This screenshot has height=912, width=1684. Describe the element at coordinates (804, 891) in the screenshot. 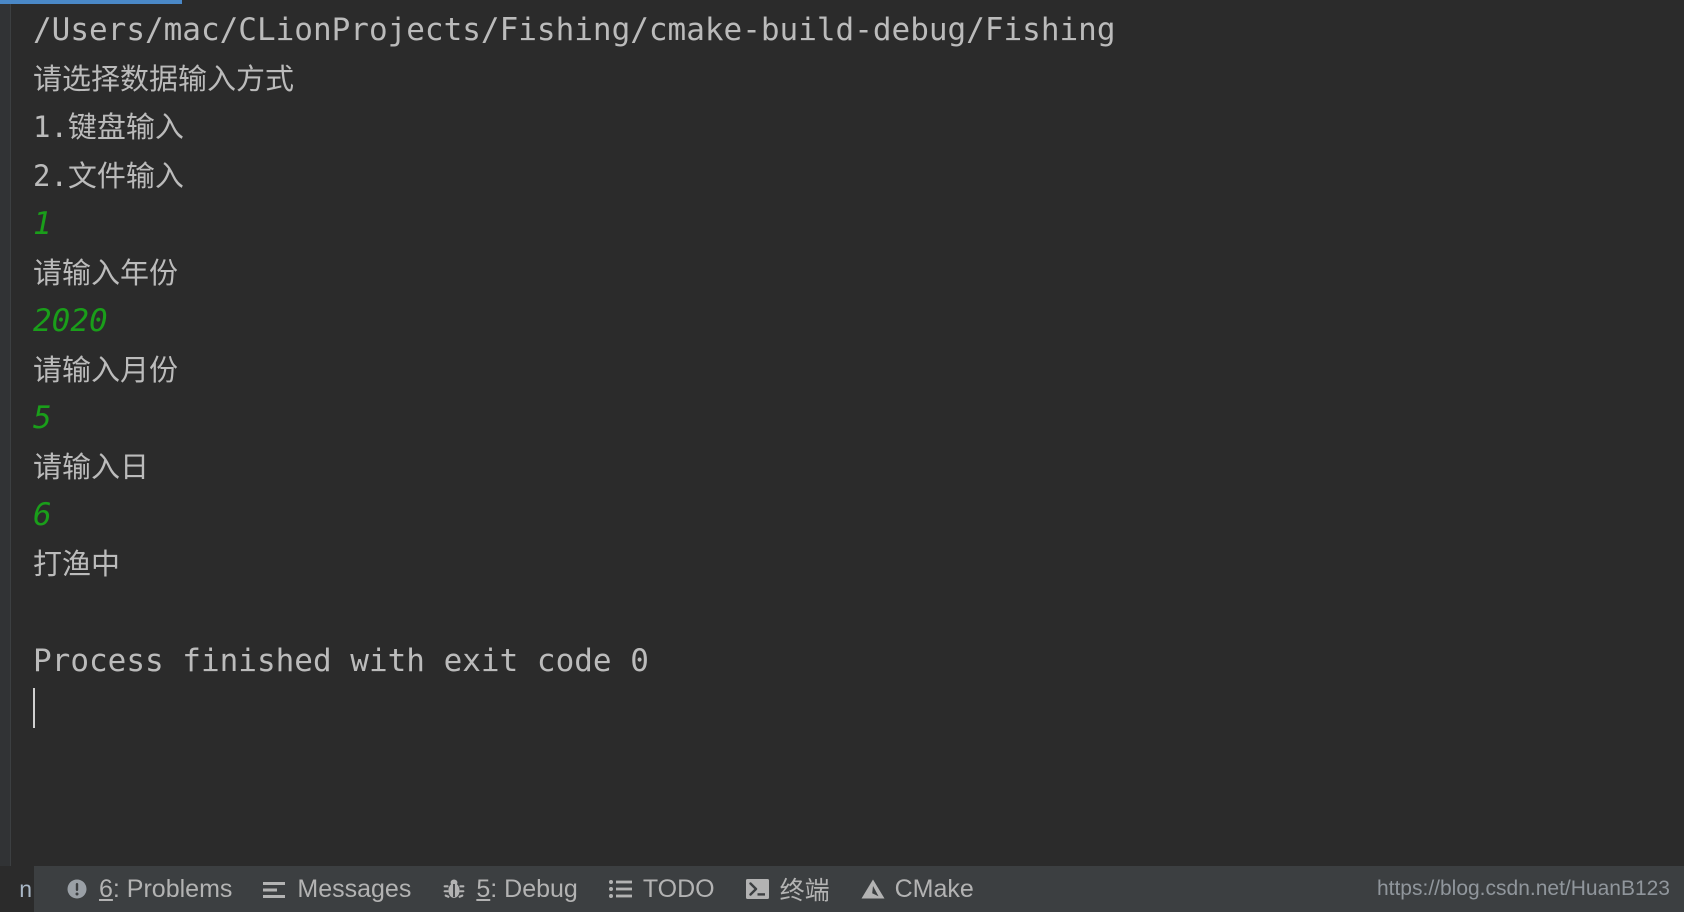

I see `statusbar-item-label: 终端` at that location.